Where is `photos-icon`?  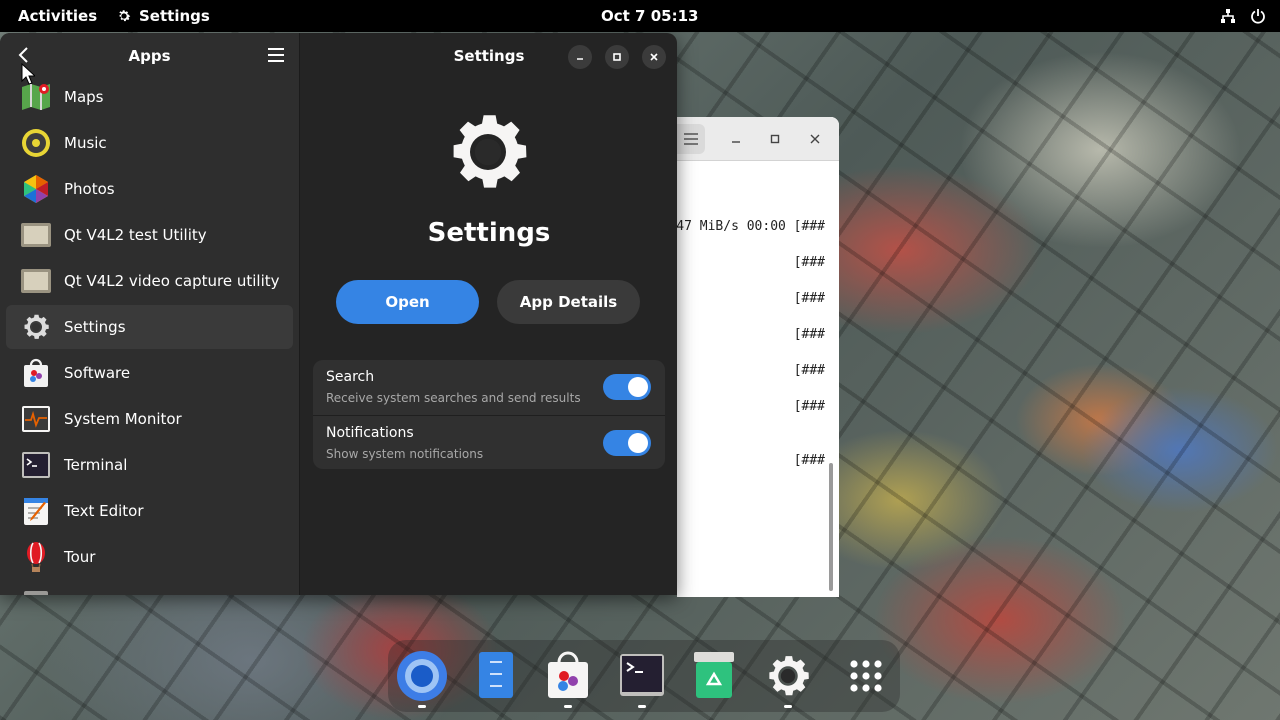
photos-icon is located at coordinates (36, 189).